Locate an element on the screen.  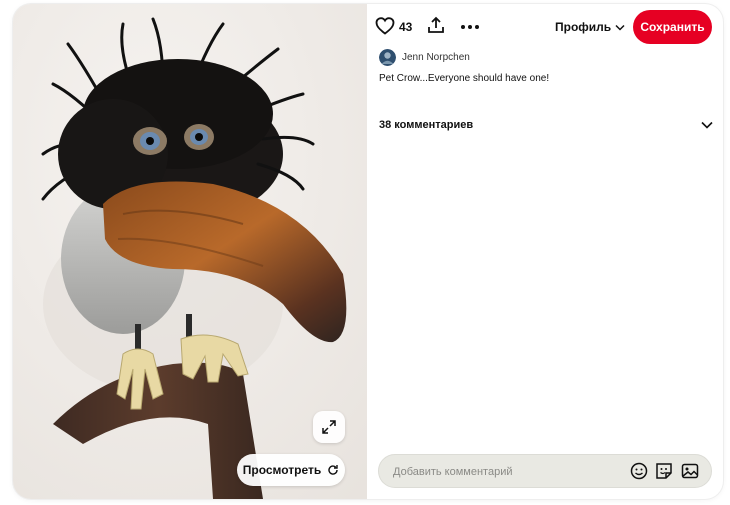
expand-icon is located at coordinates (329, 427).